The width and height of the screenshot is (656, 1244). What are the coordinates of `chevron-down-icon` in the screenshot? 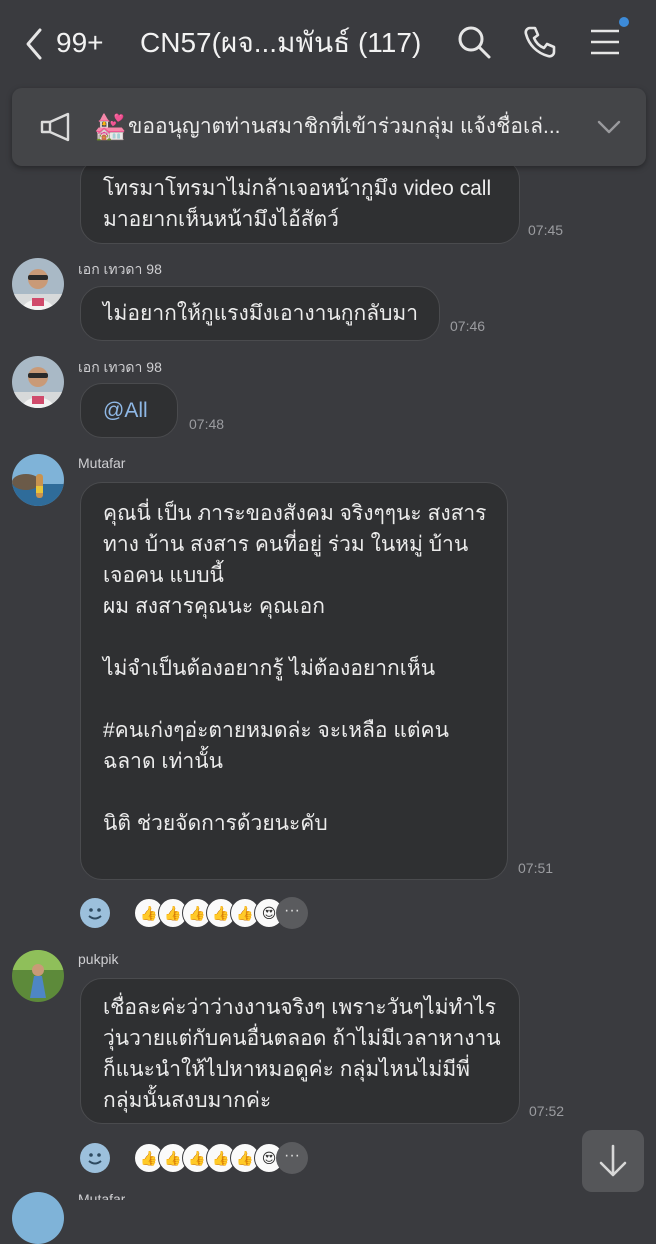 It's located at (609, 127).